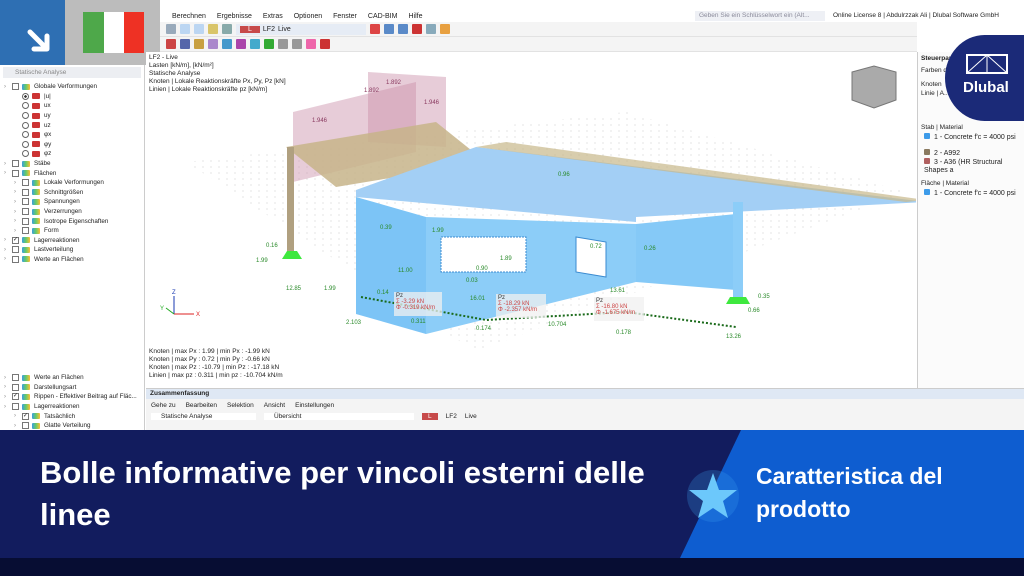  What do you see at coordinates (417, 29) in the screenshot?
I see `delete-icon` at bounding box center [417, 29].